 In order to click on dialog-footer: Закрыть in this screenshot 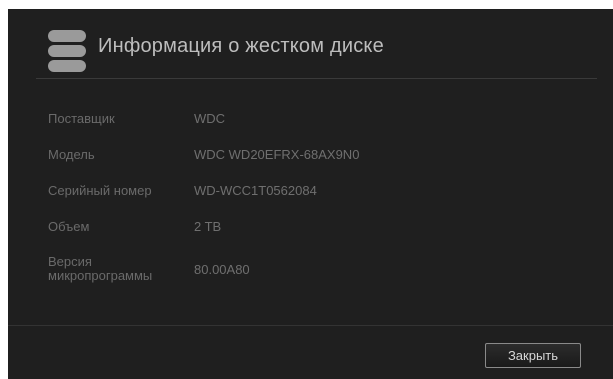, I will do `click(310, 352)`.